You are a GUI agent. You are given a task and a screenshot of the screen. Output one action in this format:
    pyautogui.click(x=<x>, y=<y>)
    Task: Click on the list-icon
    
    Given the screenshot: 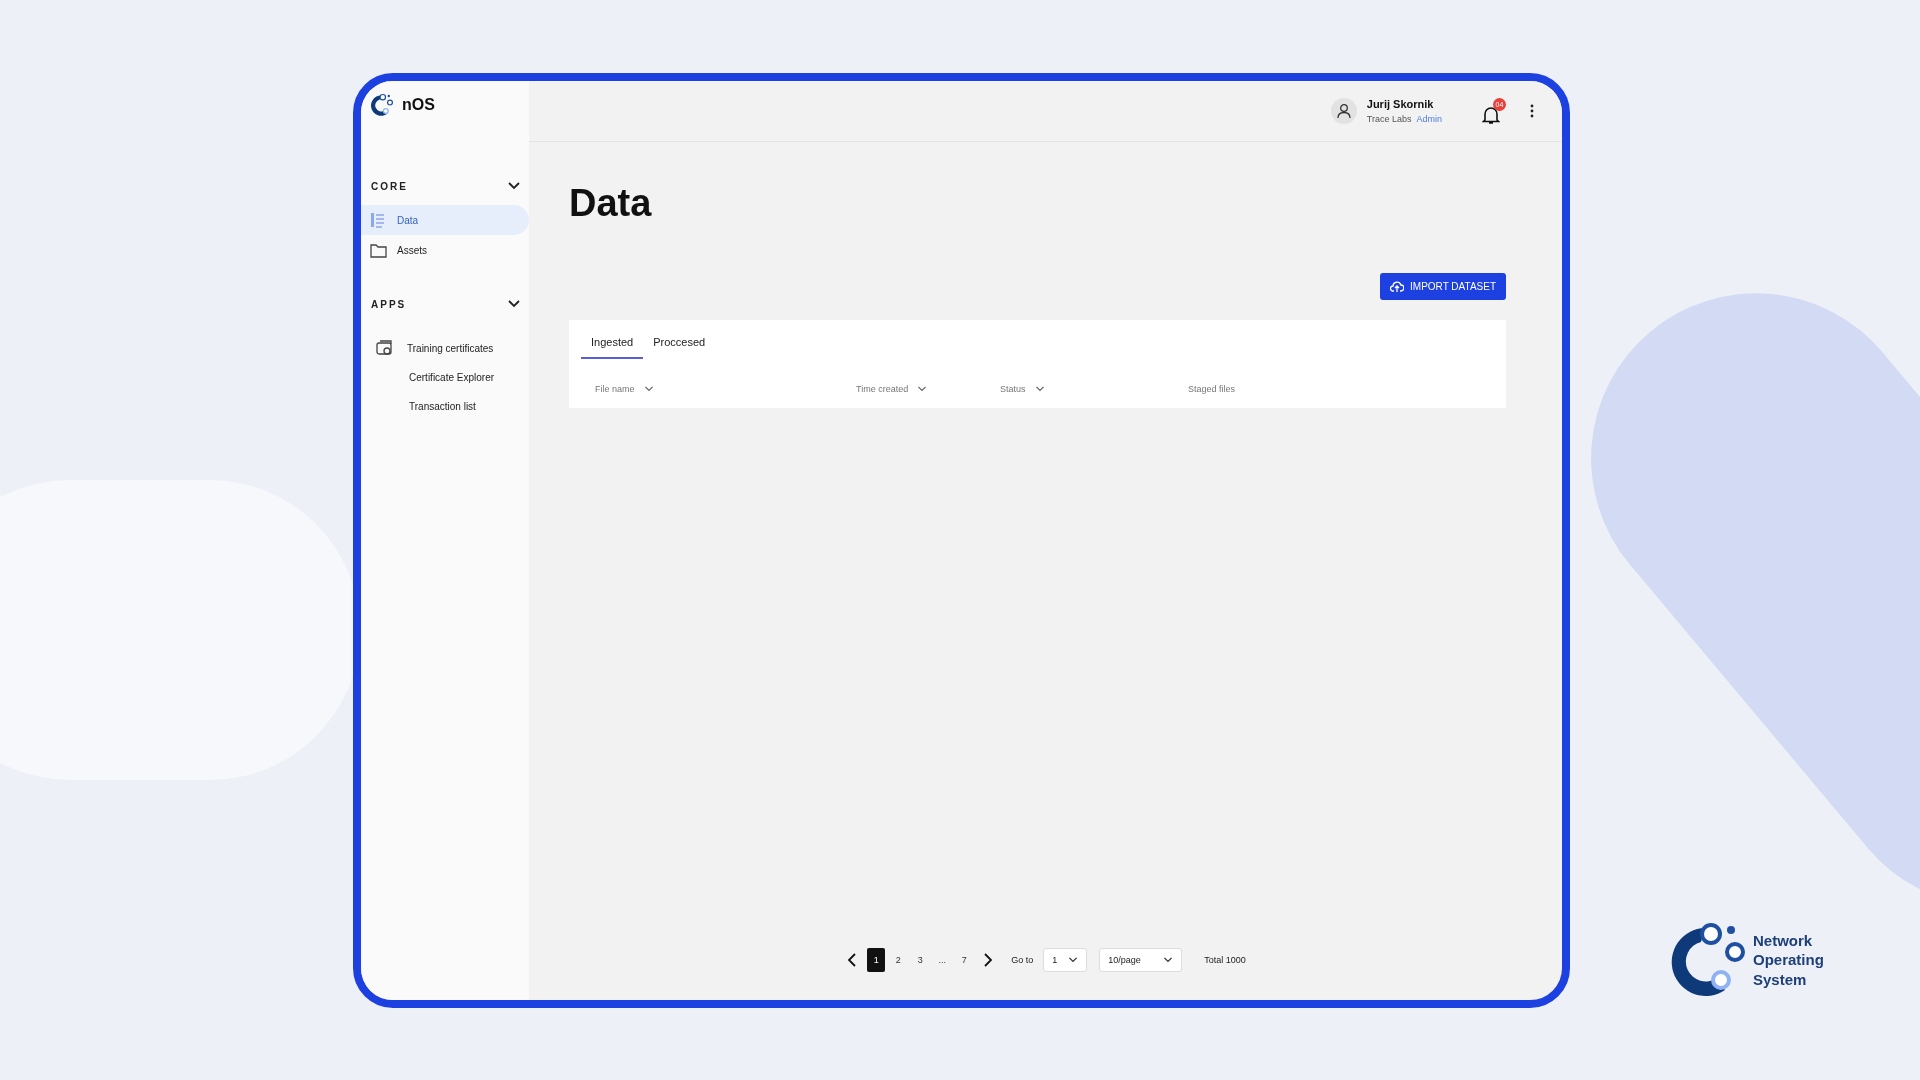 What is the action you would take?
    pyautogui.click(x=378, y=220)
    